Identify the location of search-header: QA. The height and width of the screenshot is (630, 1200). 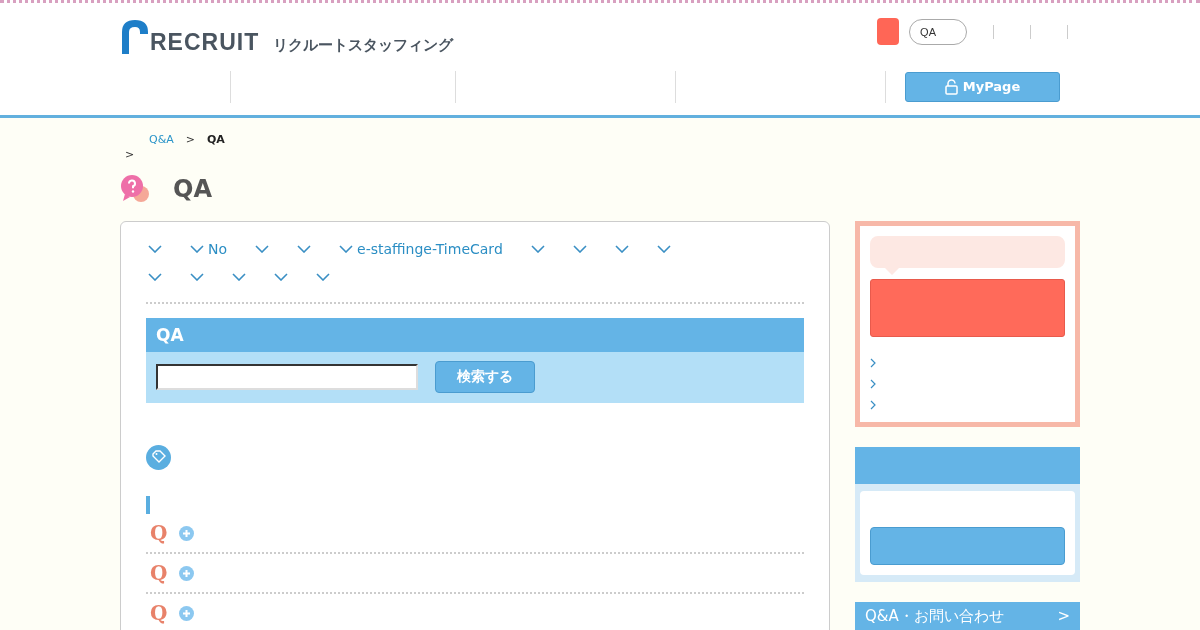
(475, 335).